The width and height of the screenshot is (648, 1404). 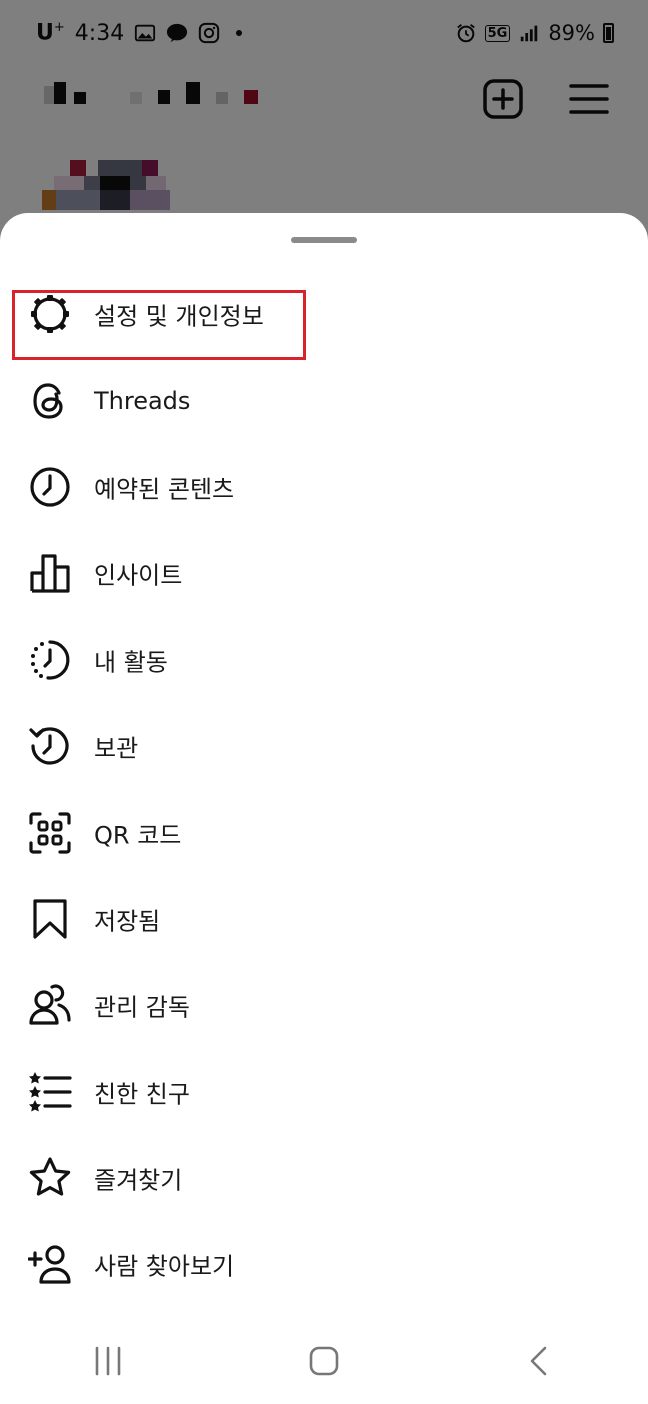 What do you see at coordinates (50, 1176) in the screenshot?
I see `star-icon` at bounding box center [50, 1176].